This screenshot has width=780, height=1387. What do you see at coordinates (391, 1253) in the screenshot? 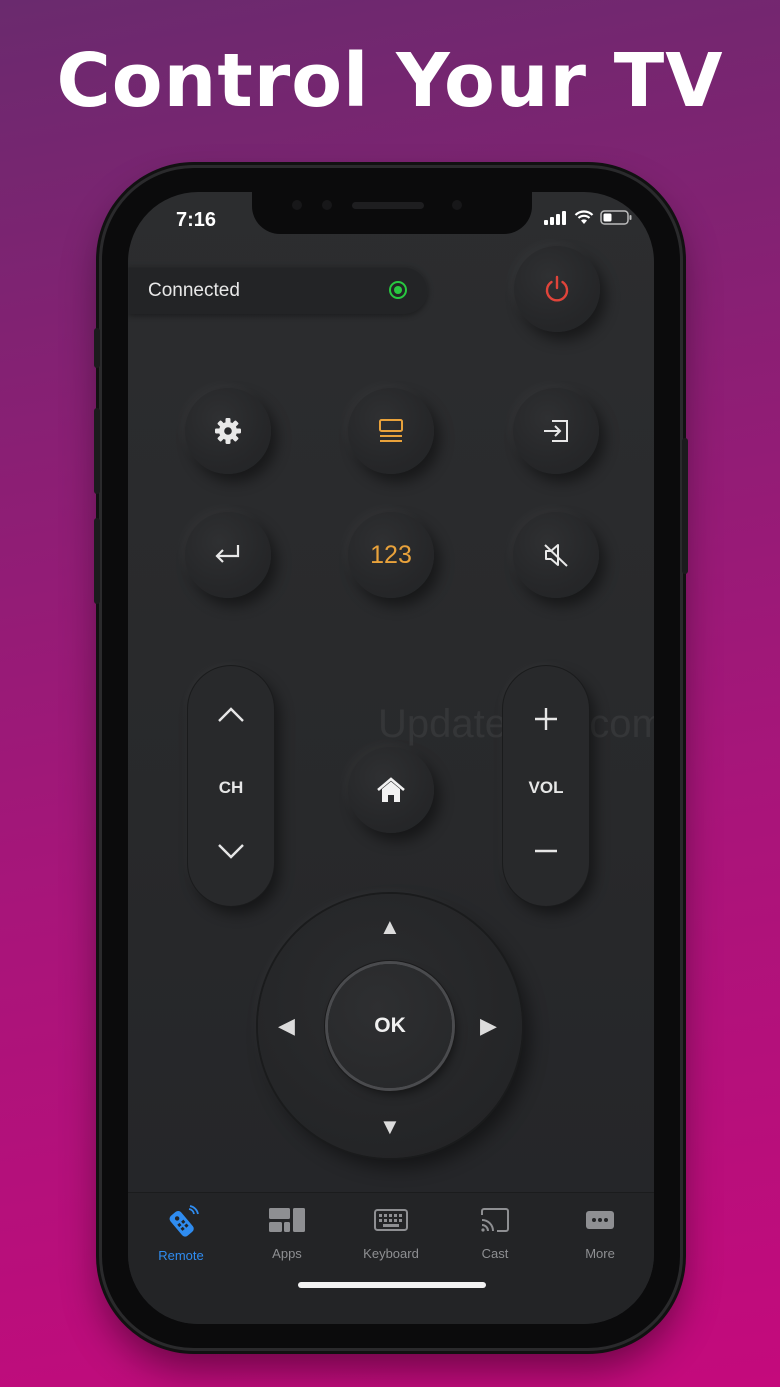
I see `tab-keyboard-label: Keyboard` at bounding box center [391, 1253].